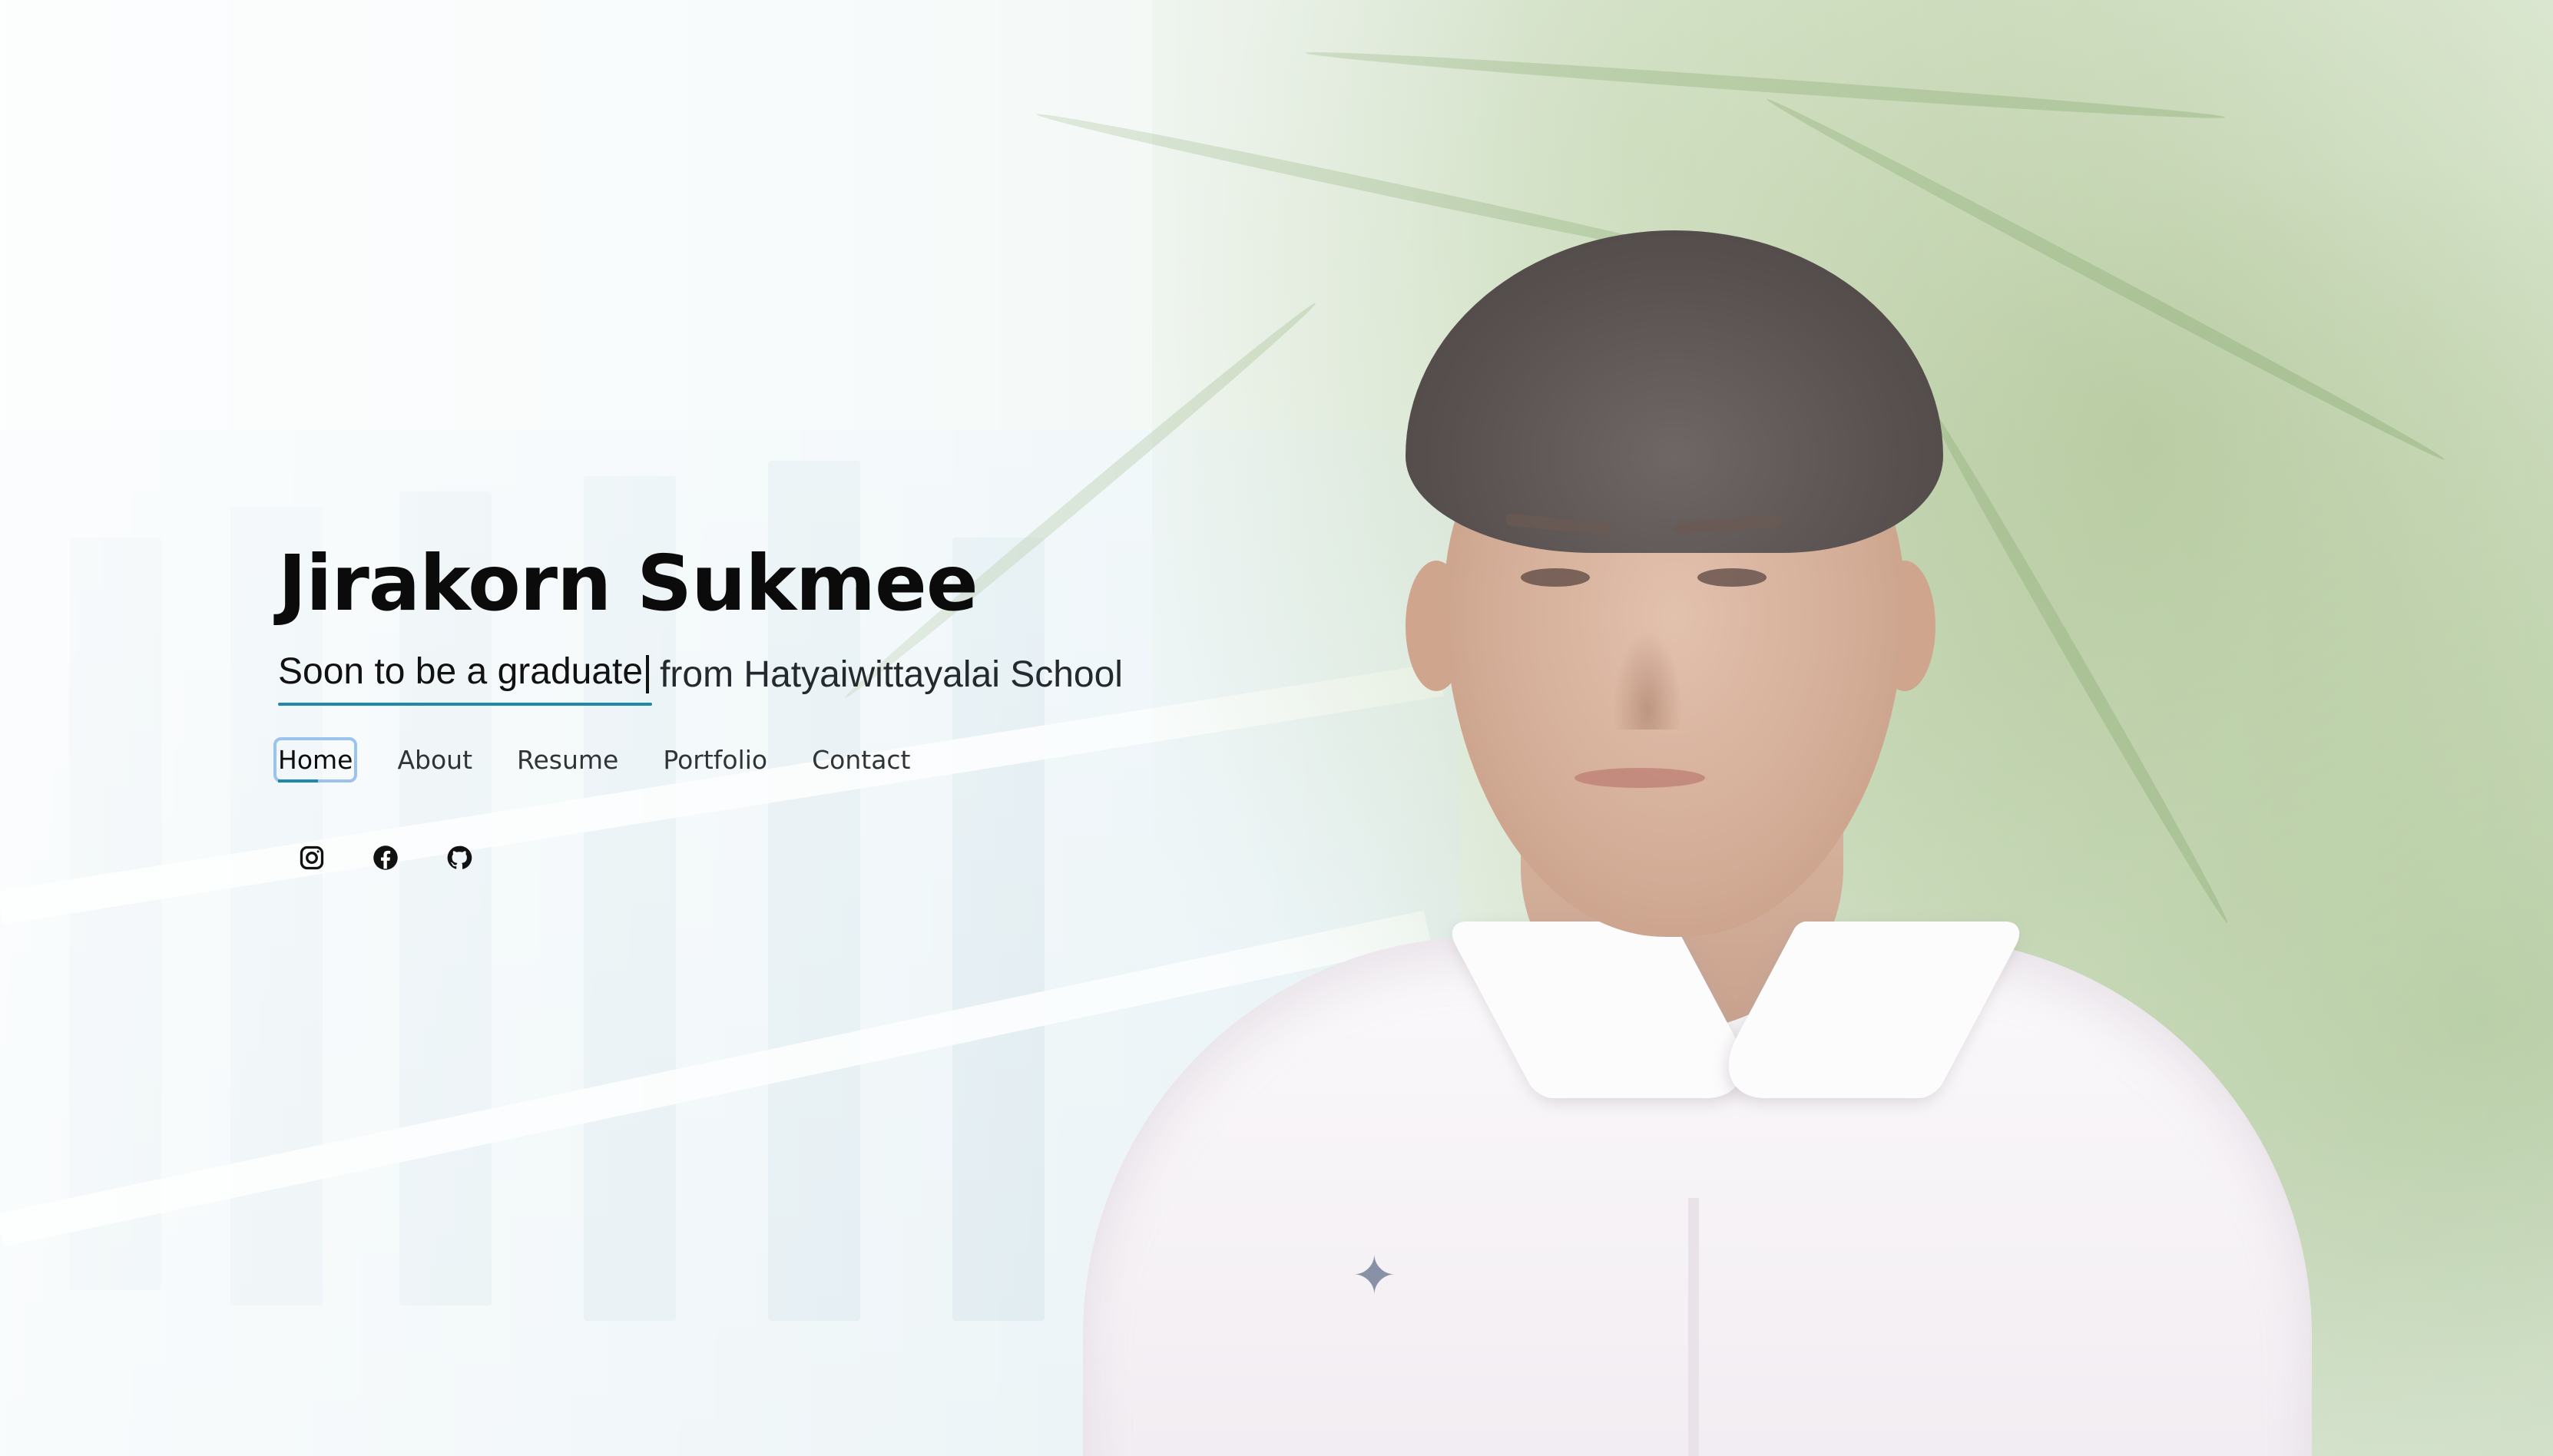 This screenshot has width=2553, height=1456. I want to click on hero-name: Jirakorn Sukmee, so click(628, 583).